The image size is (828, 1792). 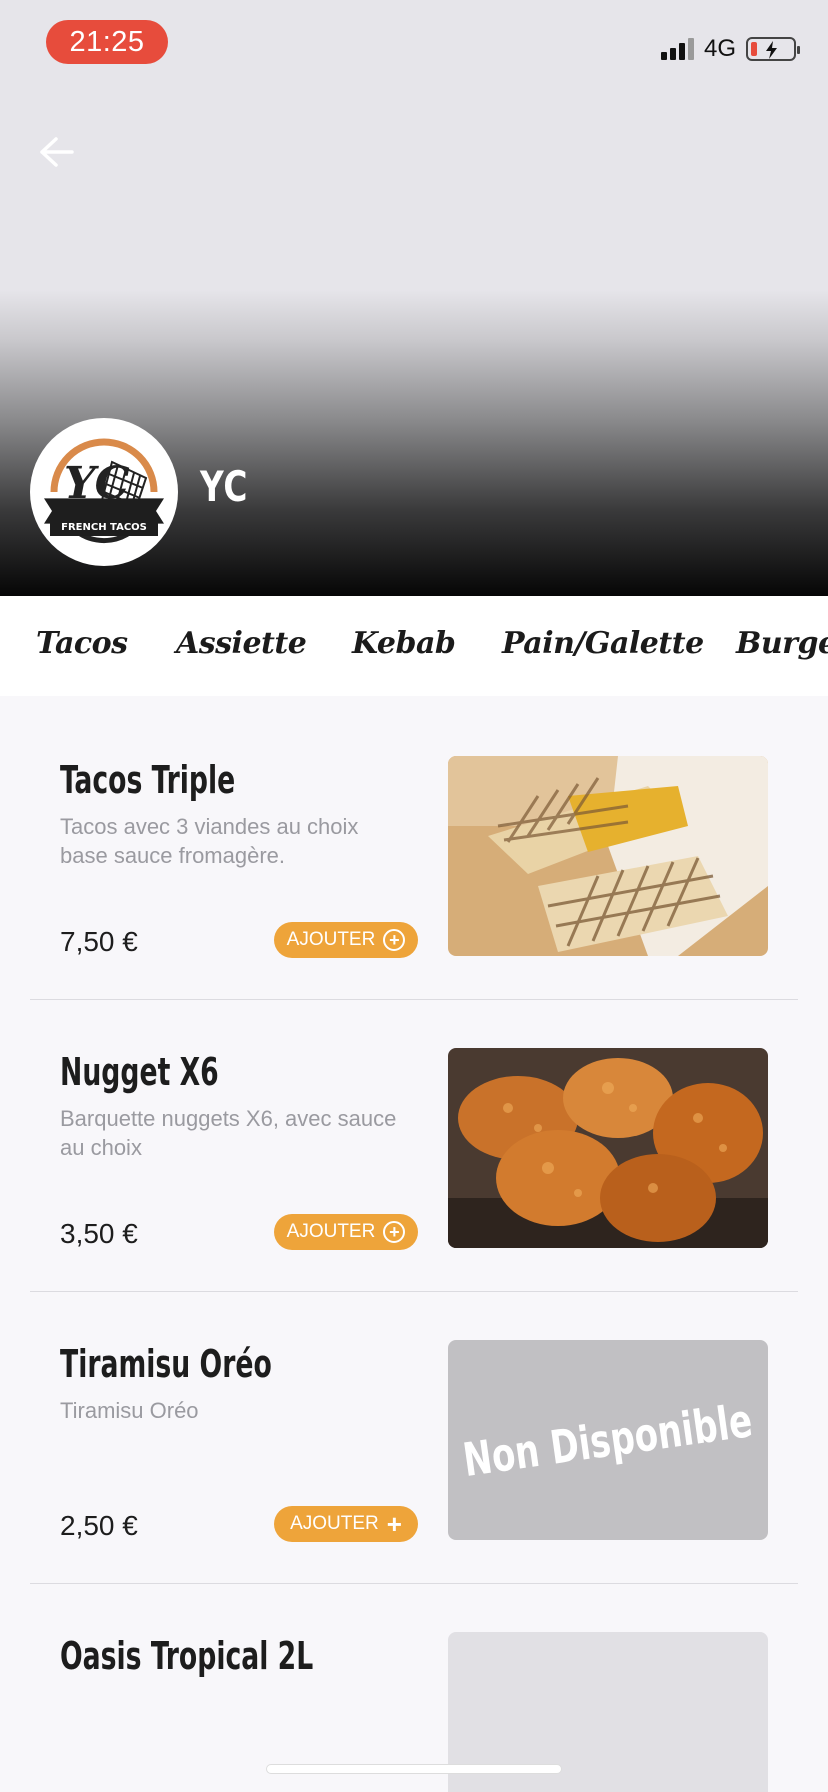 I want to click on unavailable-label: Non Disponible, so click(x=608, y=1440).